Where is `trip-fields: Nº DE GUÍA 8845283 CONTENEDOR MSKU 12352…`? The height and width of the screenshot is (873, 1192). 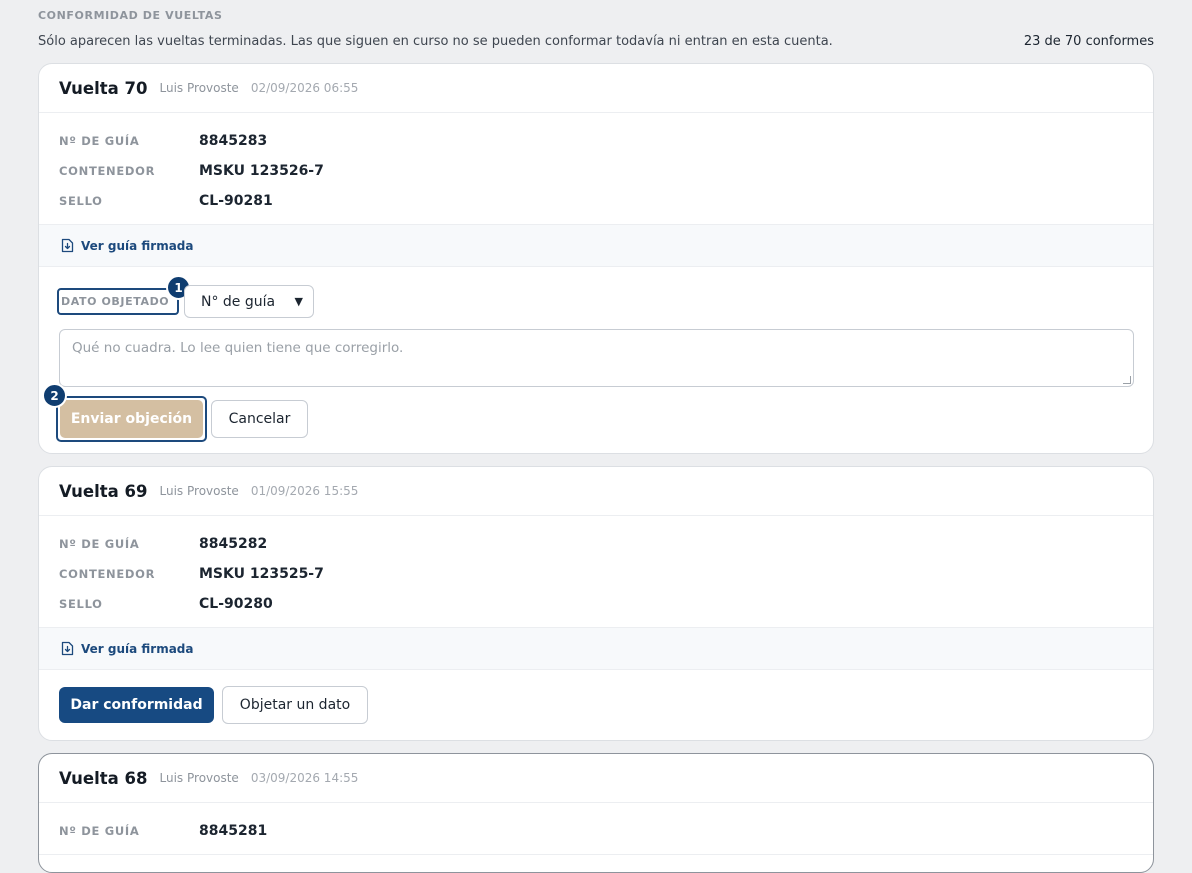
trip-fields: Nº DE GUÍA 8845283 CONTENEDOR MSKU 12352… is located at coordinates (596, 169).